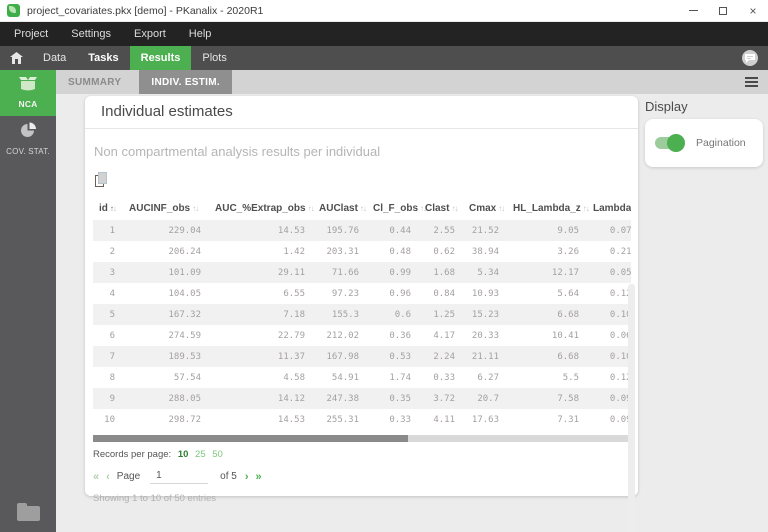  Describe the element at coordinates (488, 398) in the screenshot. I see `table-cell: 20.7` at that location.